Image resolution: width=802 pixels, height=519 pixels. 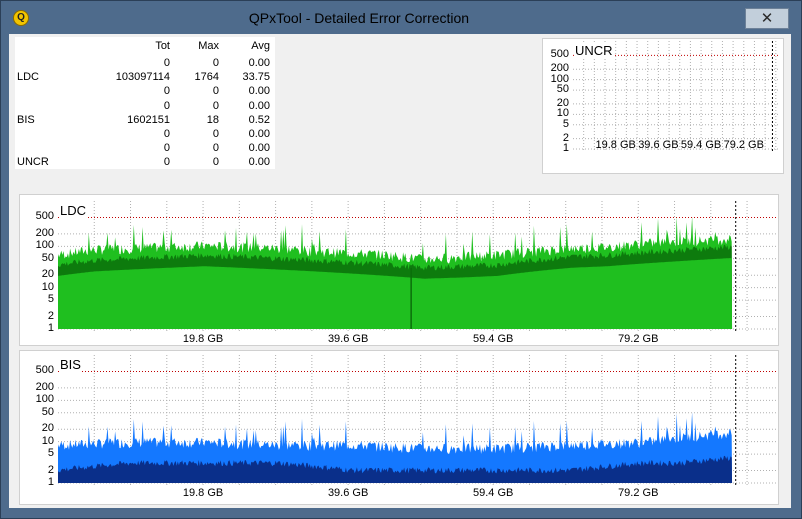 I want to click on stats-cell-tot: 1602151, so click(x=148, y=119).